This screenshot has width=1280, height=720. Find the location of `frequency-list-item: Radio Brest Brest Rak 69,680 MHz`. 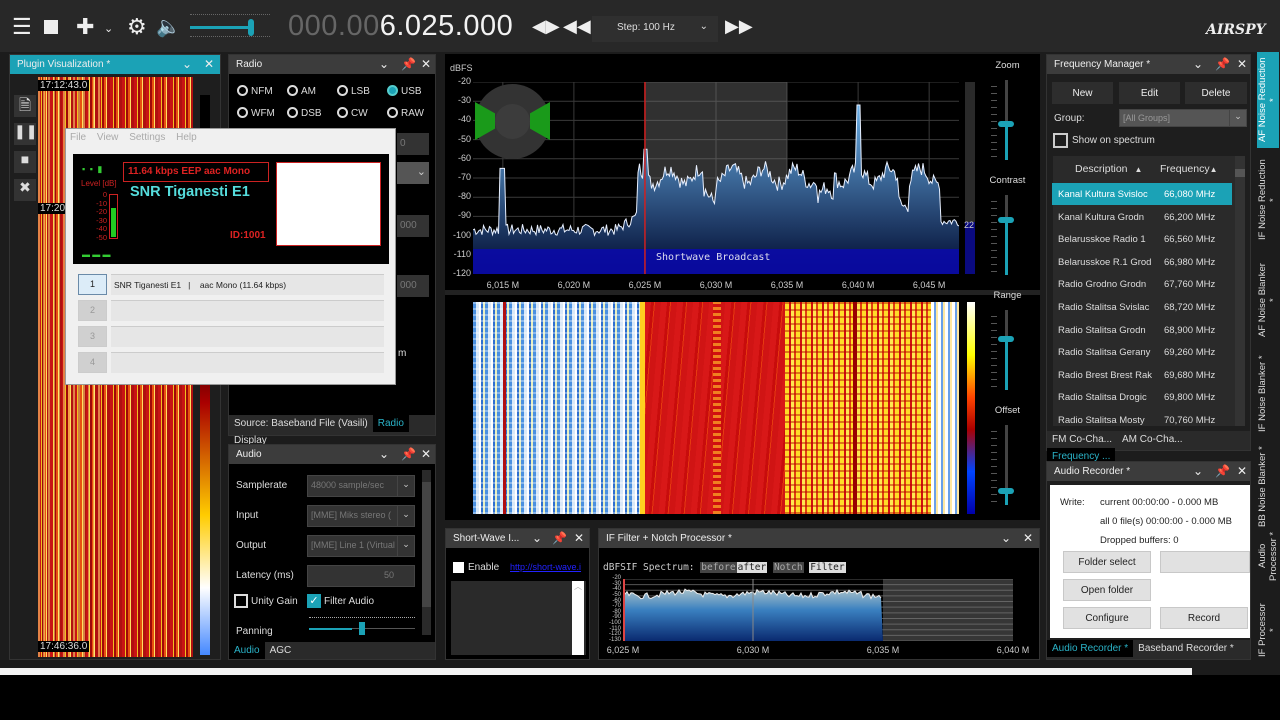

frequency-list-item: Radio Brest Brest Rak 69,680 MHz is located at coordinates (1142, 375).